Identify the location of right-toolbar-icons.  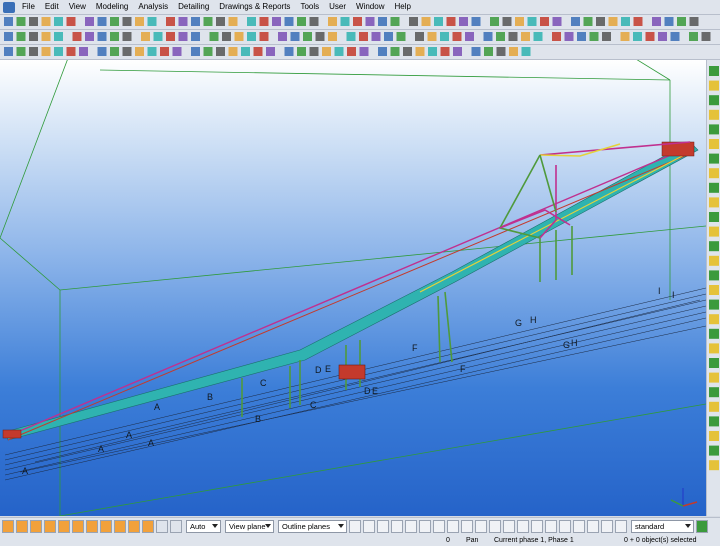
(713, 288).